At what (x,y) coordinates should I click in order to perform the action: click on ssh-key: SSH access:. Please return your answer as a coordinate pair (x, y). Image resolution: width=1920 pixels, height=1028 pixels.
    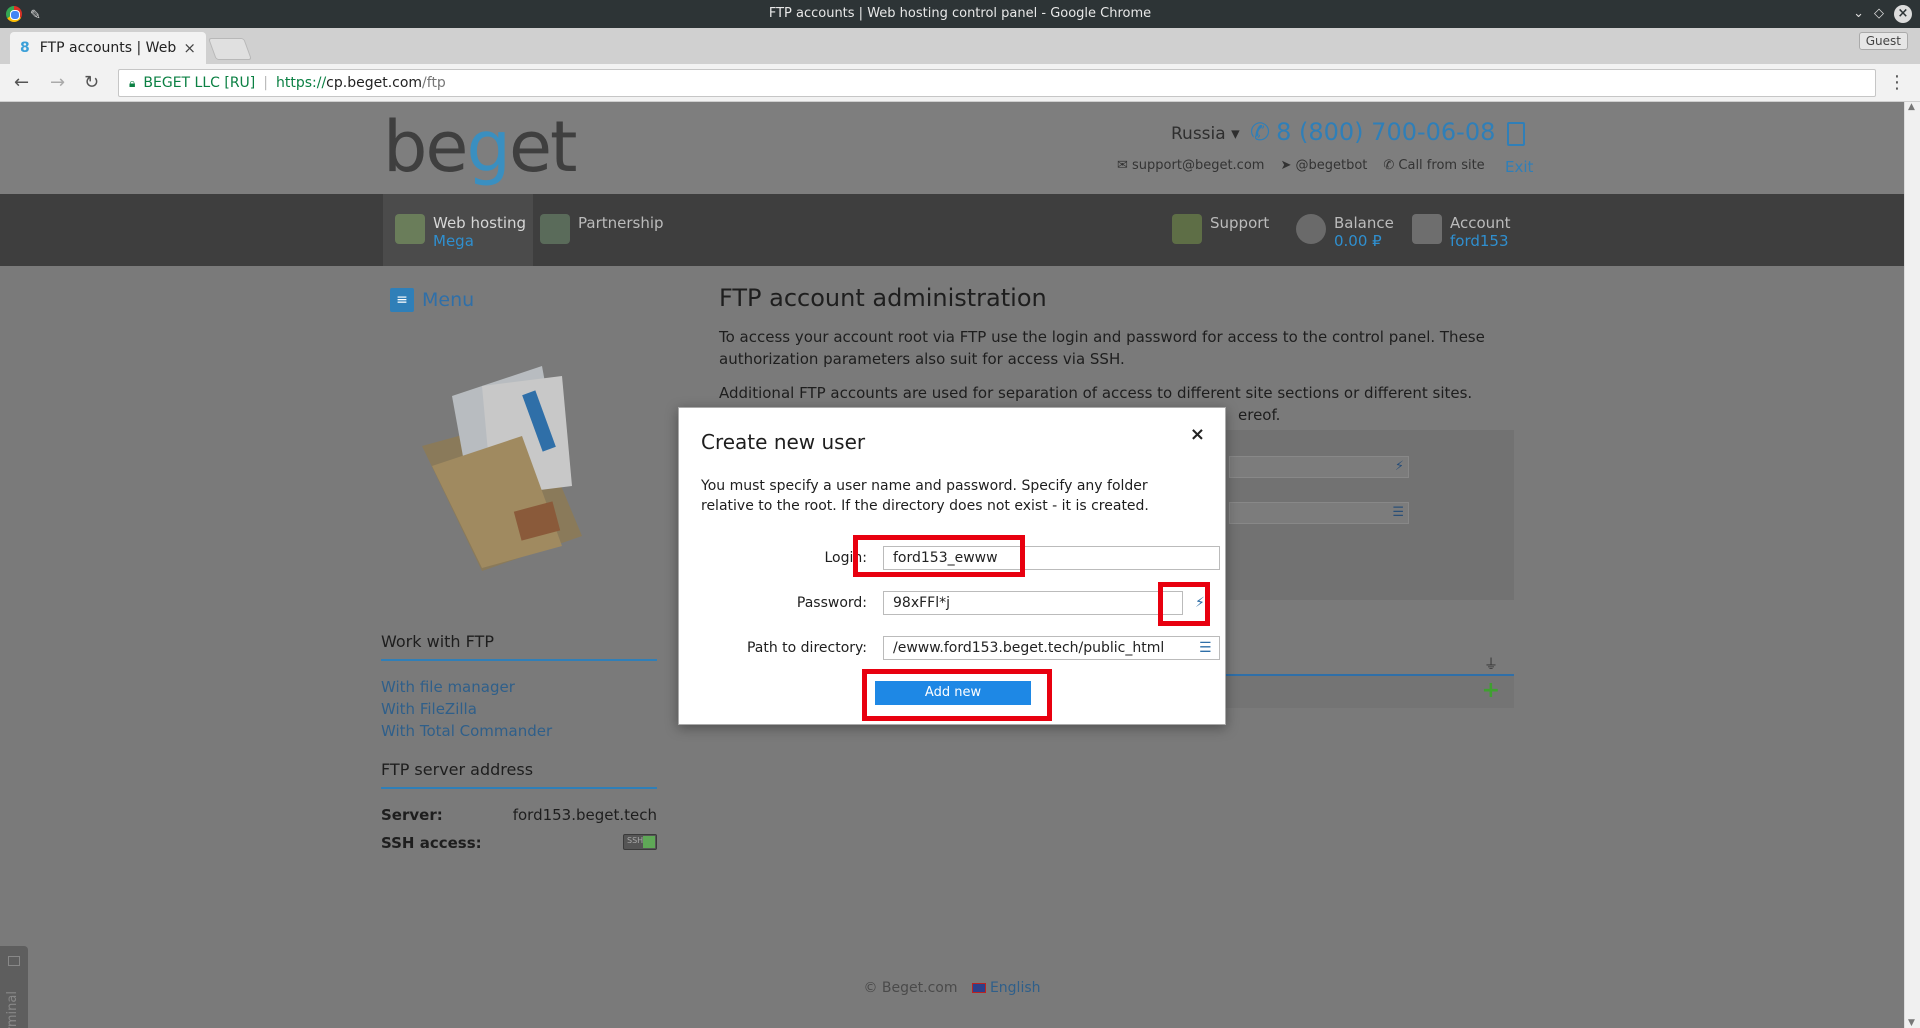
    Looking at the image, I should click on (431, 843).